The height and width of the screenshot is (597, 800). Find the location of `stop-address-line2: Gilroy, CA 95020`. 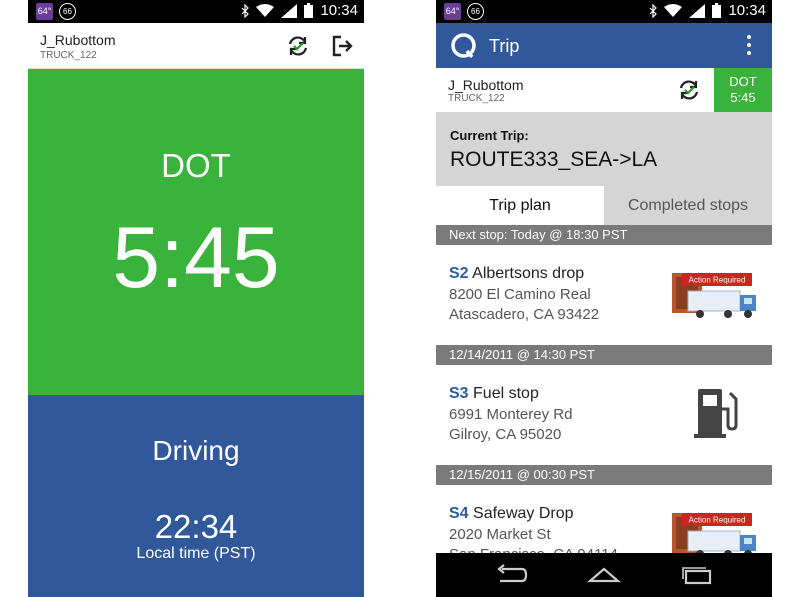

stop-address-line2: Gilroy, CA 95020 is located at coordinates (505, 434).